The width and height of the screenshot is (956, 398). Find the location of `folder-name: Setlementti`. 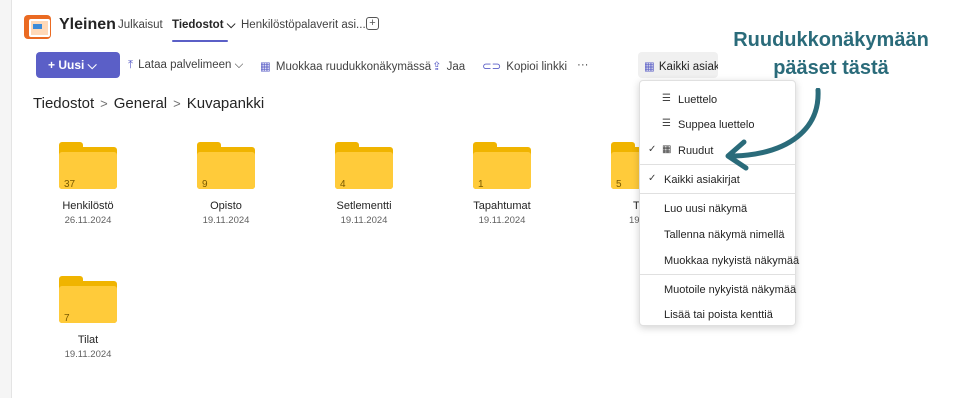

folder-name: Setlementti is located at coordinates (364, 206).